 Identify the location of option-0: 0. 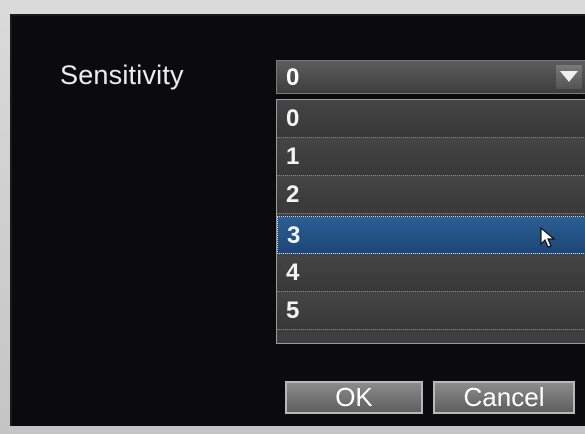
(431, 119).